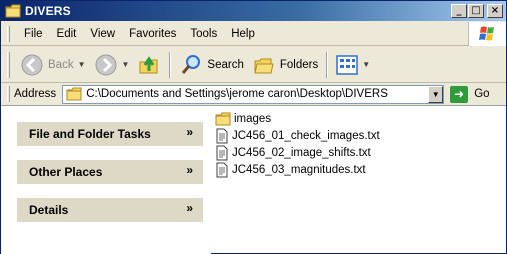 Image resolution: width=507 pixels, height=254 pixels. What do you see at coordinates (306, 135) in the screenshot?
I see `file-name: JC456_01_check_images.txt` at bounding box center [306, 135].